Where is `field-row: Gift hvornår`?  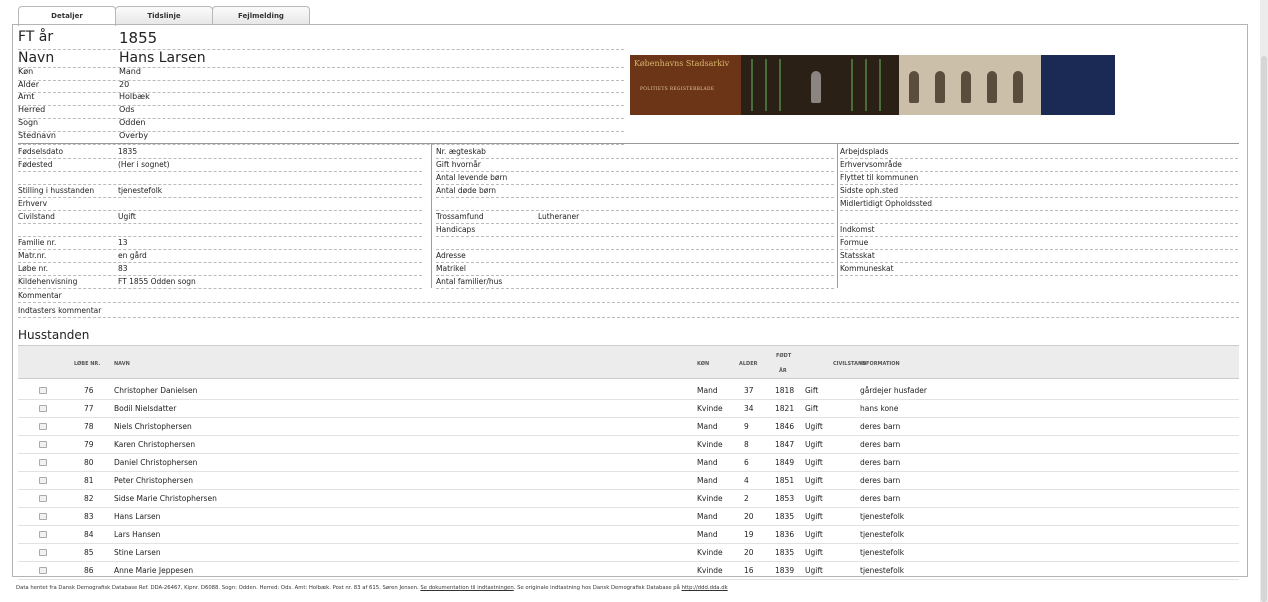 field-row: Gift hvornår is located at coordinates (635, 165).